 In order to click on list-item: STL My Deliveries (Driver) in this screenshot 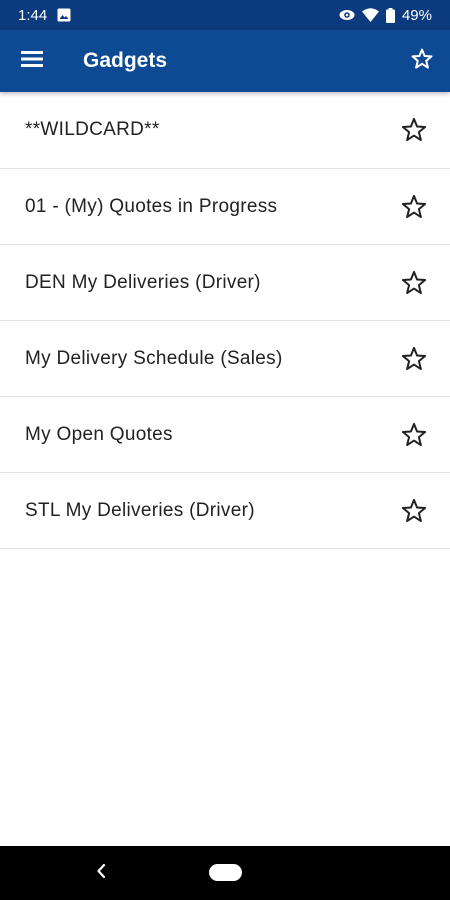, I will do `click(225, 511)`.